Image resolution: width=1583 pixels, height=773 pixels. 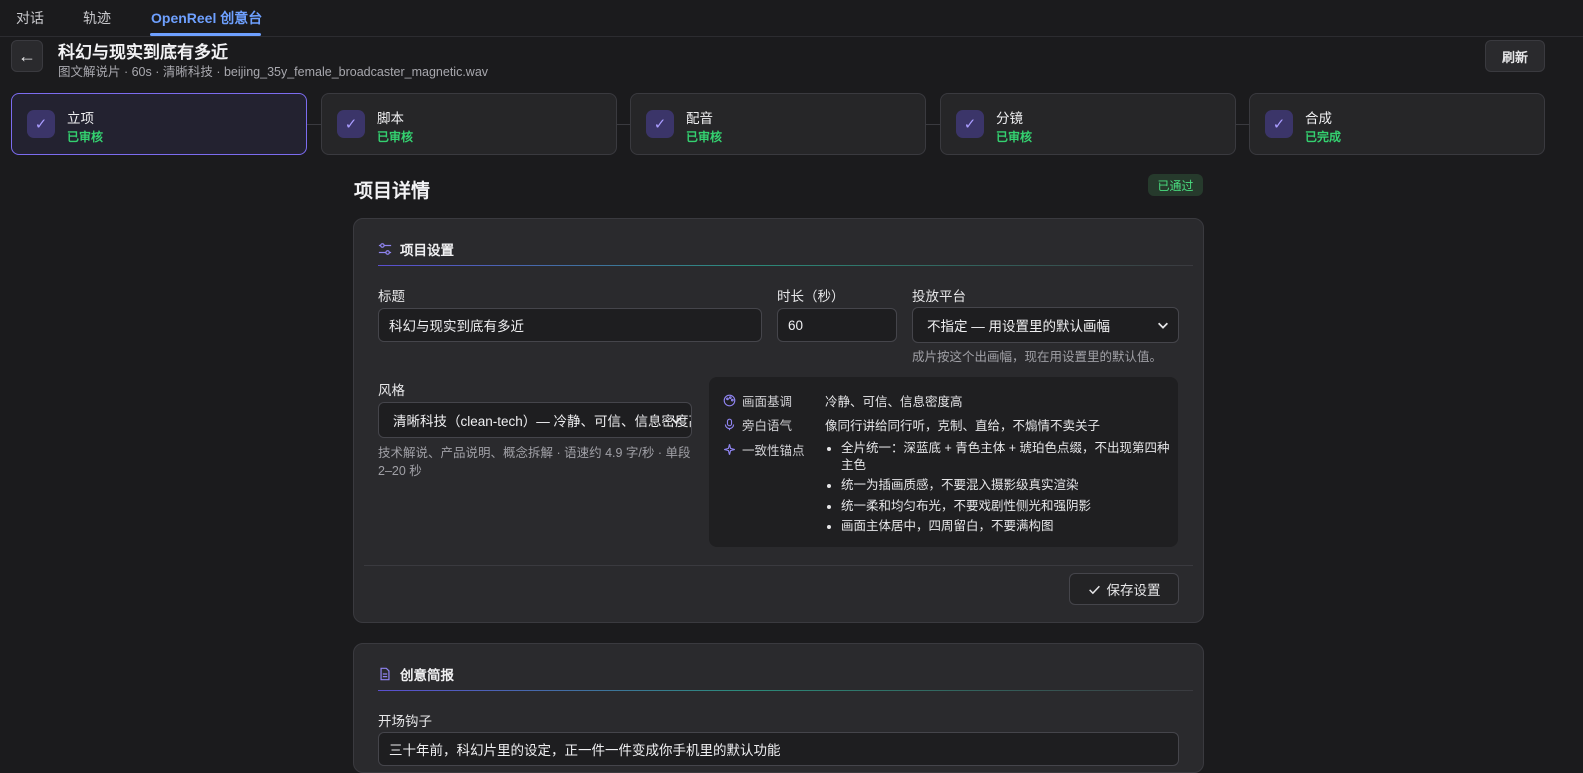 What do you see at coordinates (392, 191) in the screenshot?
I see `section-title: 项目详情` at bounding box center [392, 191].